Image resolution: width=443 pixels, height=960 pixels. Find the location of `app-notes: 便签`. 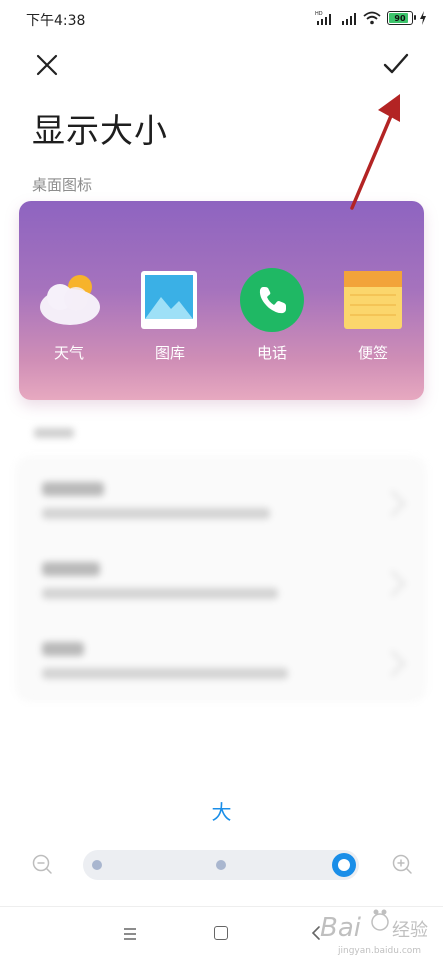

app-notes: 便签 is located at coordinates (373, 315).